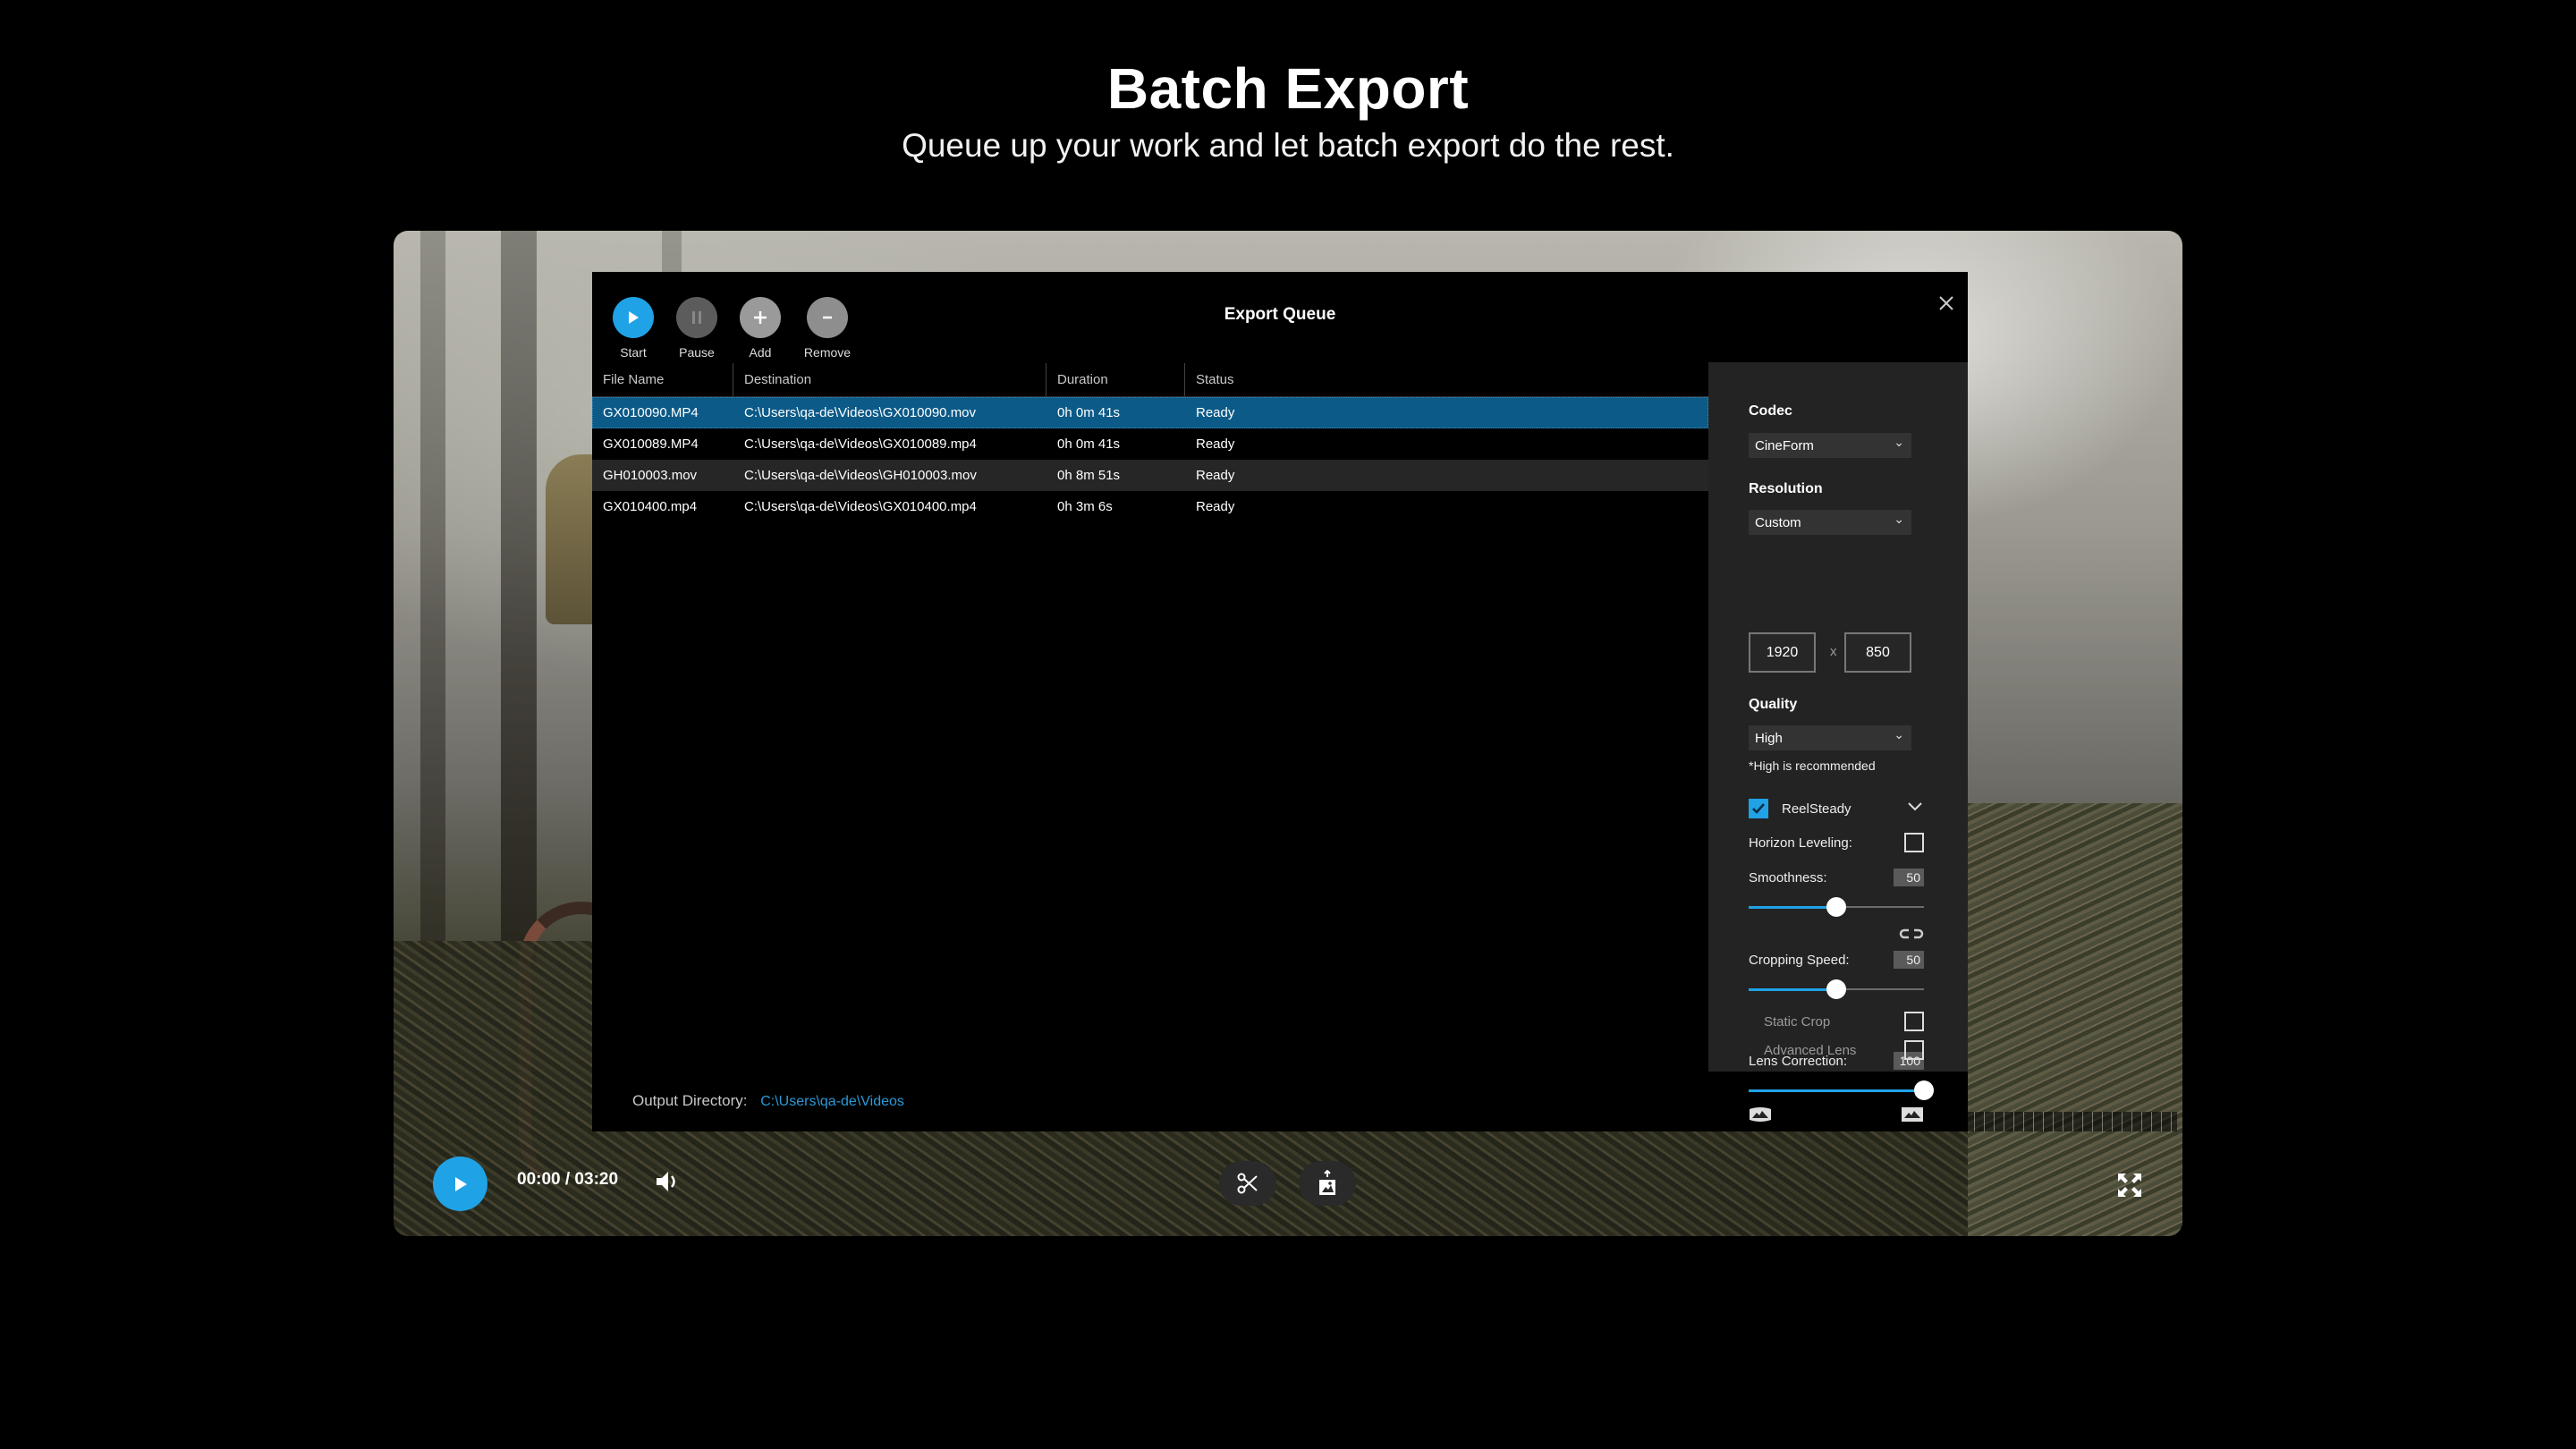  I want to click on cell-destination: C:\Users\qa-de\Videos\GX010089.mp4, so click(860, 444).